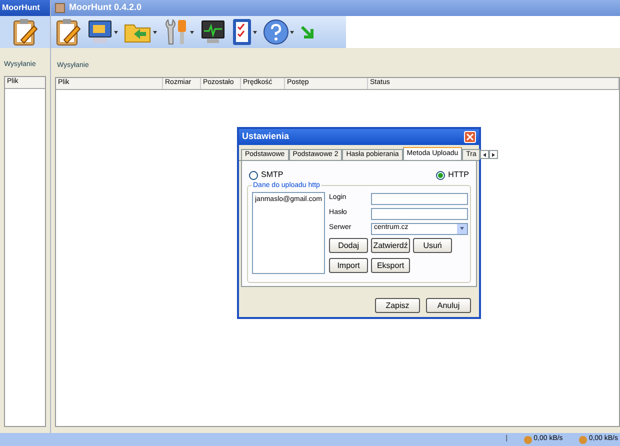 The width and height of the screenshot is (620, 446). I want to click on scroll-right-icon, so click(493, 154).